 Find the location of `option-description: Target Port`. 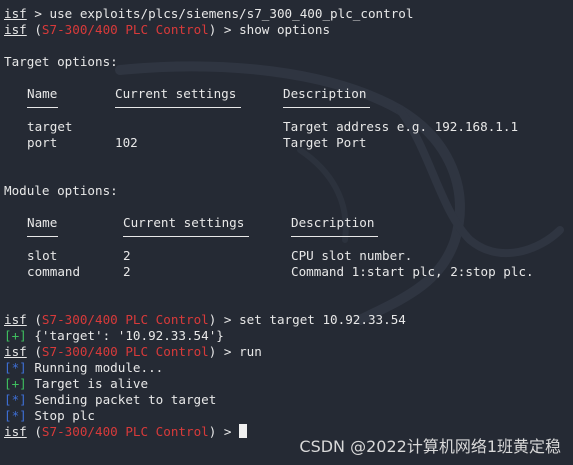

option-description: Target Port is located at coordinates (325, 142).